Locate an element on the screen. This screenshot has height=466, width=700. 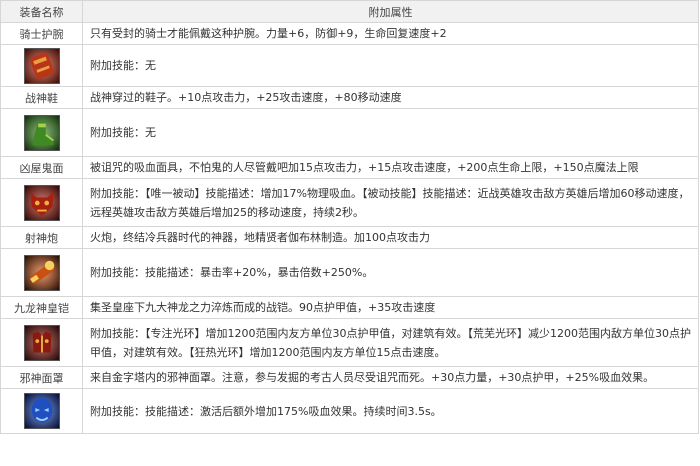
table-row: 战神鞋 战神穿过的鞋子。+10点攻击力，+25攻击速度，+80移动速度 is located at coordinates (349, 97).